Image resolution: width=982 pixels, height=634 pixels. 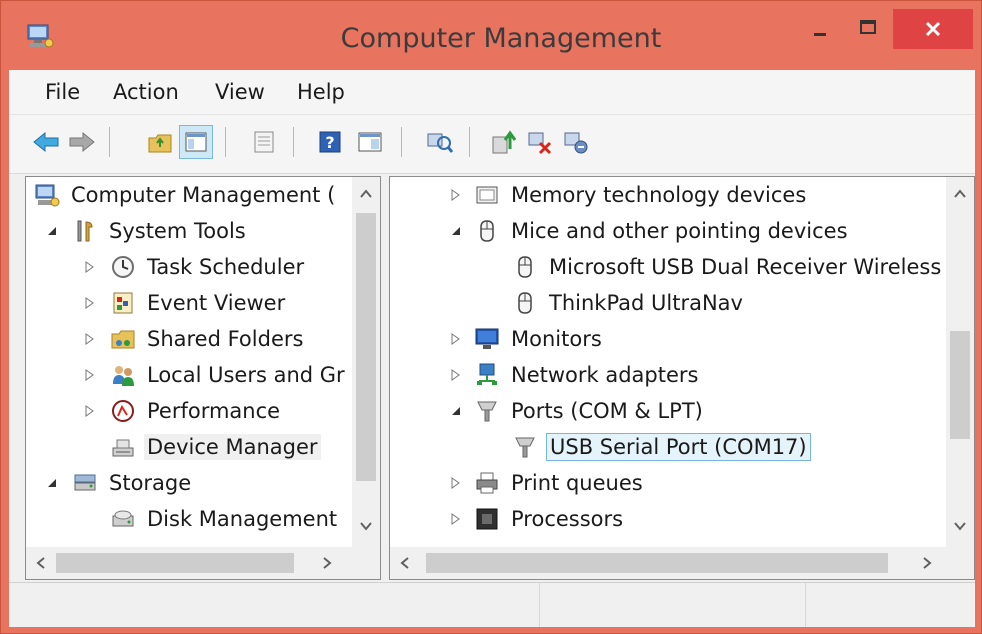 I want to click on monitor-icon, so click(x=487, y=339).